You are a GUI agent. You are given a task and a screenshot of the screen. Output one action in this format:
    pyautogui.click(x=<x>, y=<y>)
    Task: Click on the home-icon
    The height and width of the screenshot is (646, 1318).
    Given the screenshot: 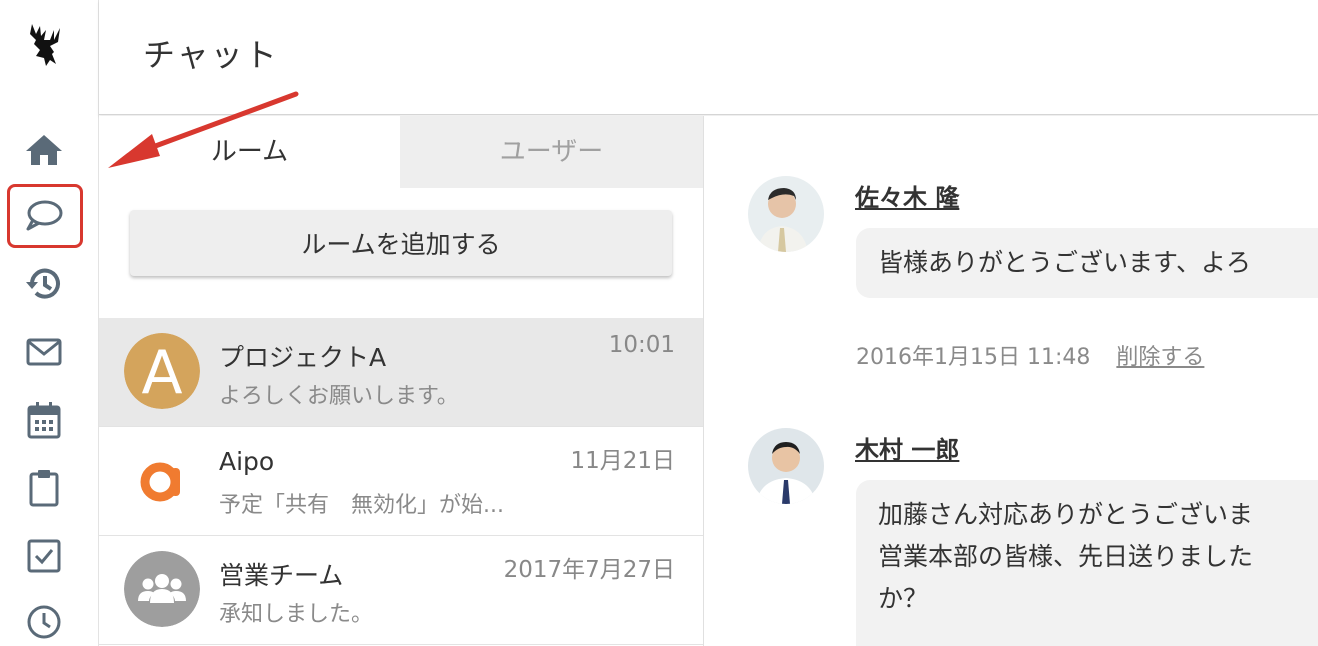 What is the action you would take?
    pyautogui.click(x=44, y=150)
    